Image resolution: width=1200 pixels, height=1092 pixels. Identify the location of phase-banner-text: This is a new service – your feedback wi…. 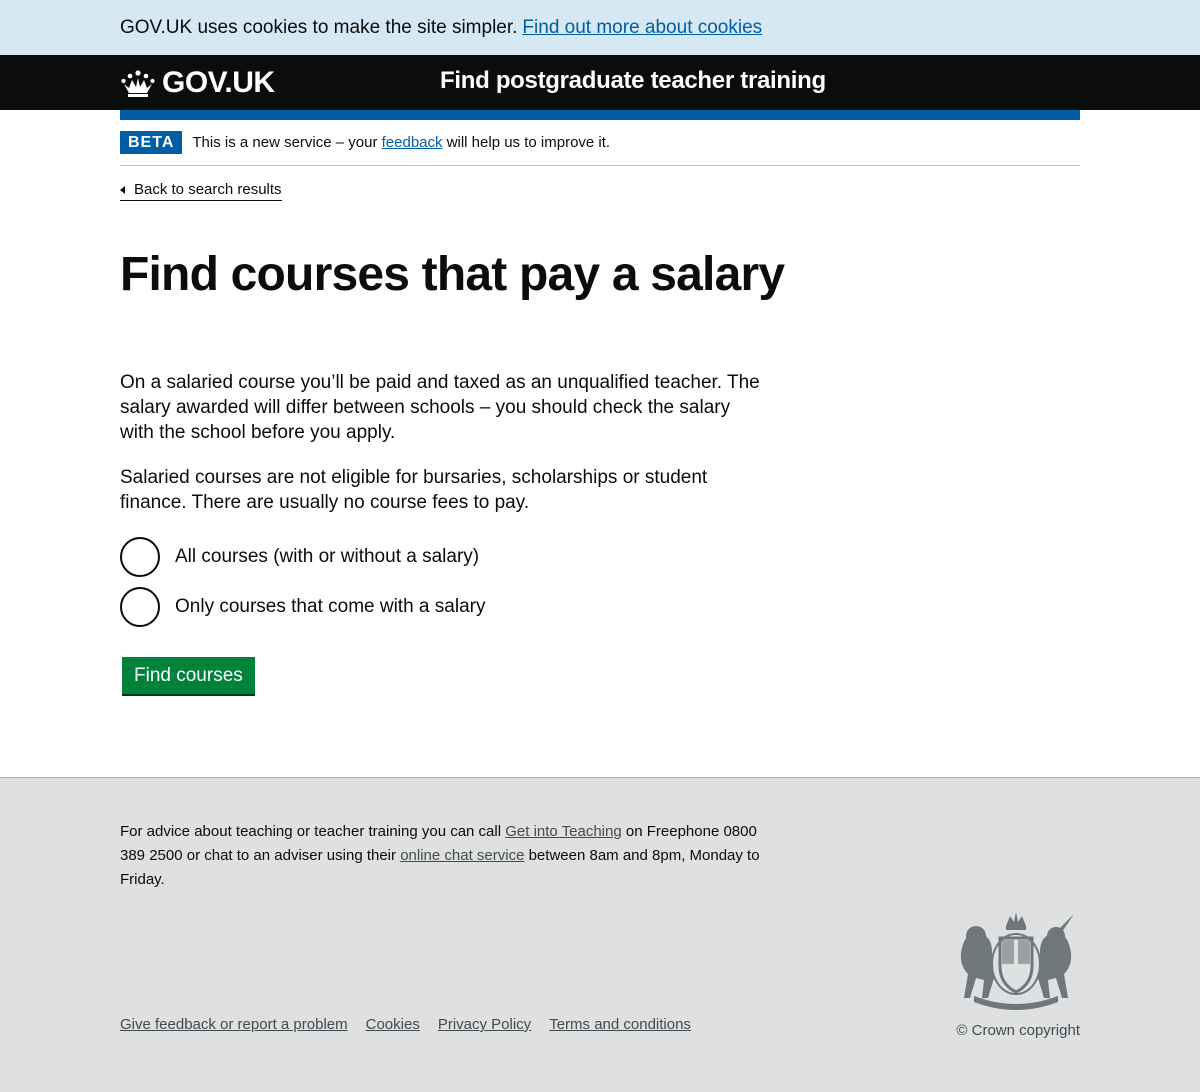
(401, 142).